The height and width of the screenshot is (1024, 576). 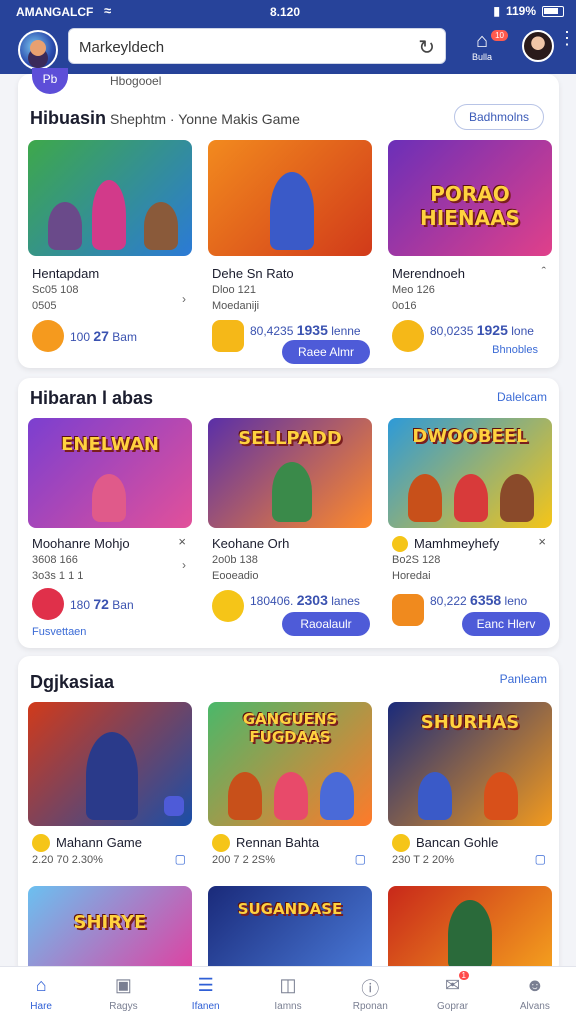 I want to click on signal-icon: ▮, so click(x=496, y=11).